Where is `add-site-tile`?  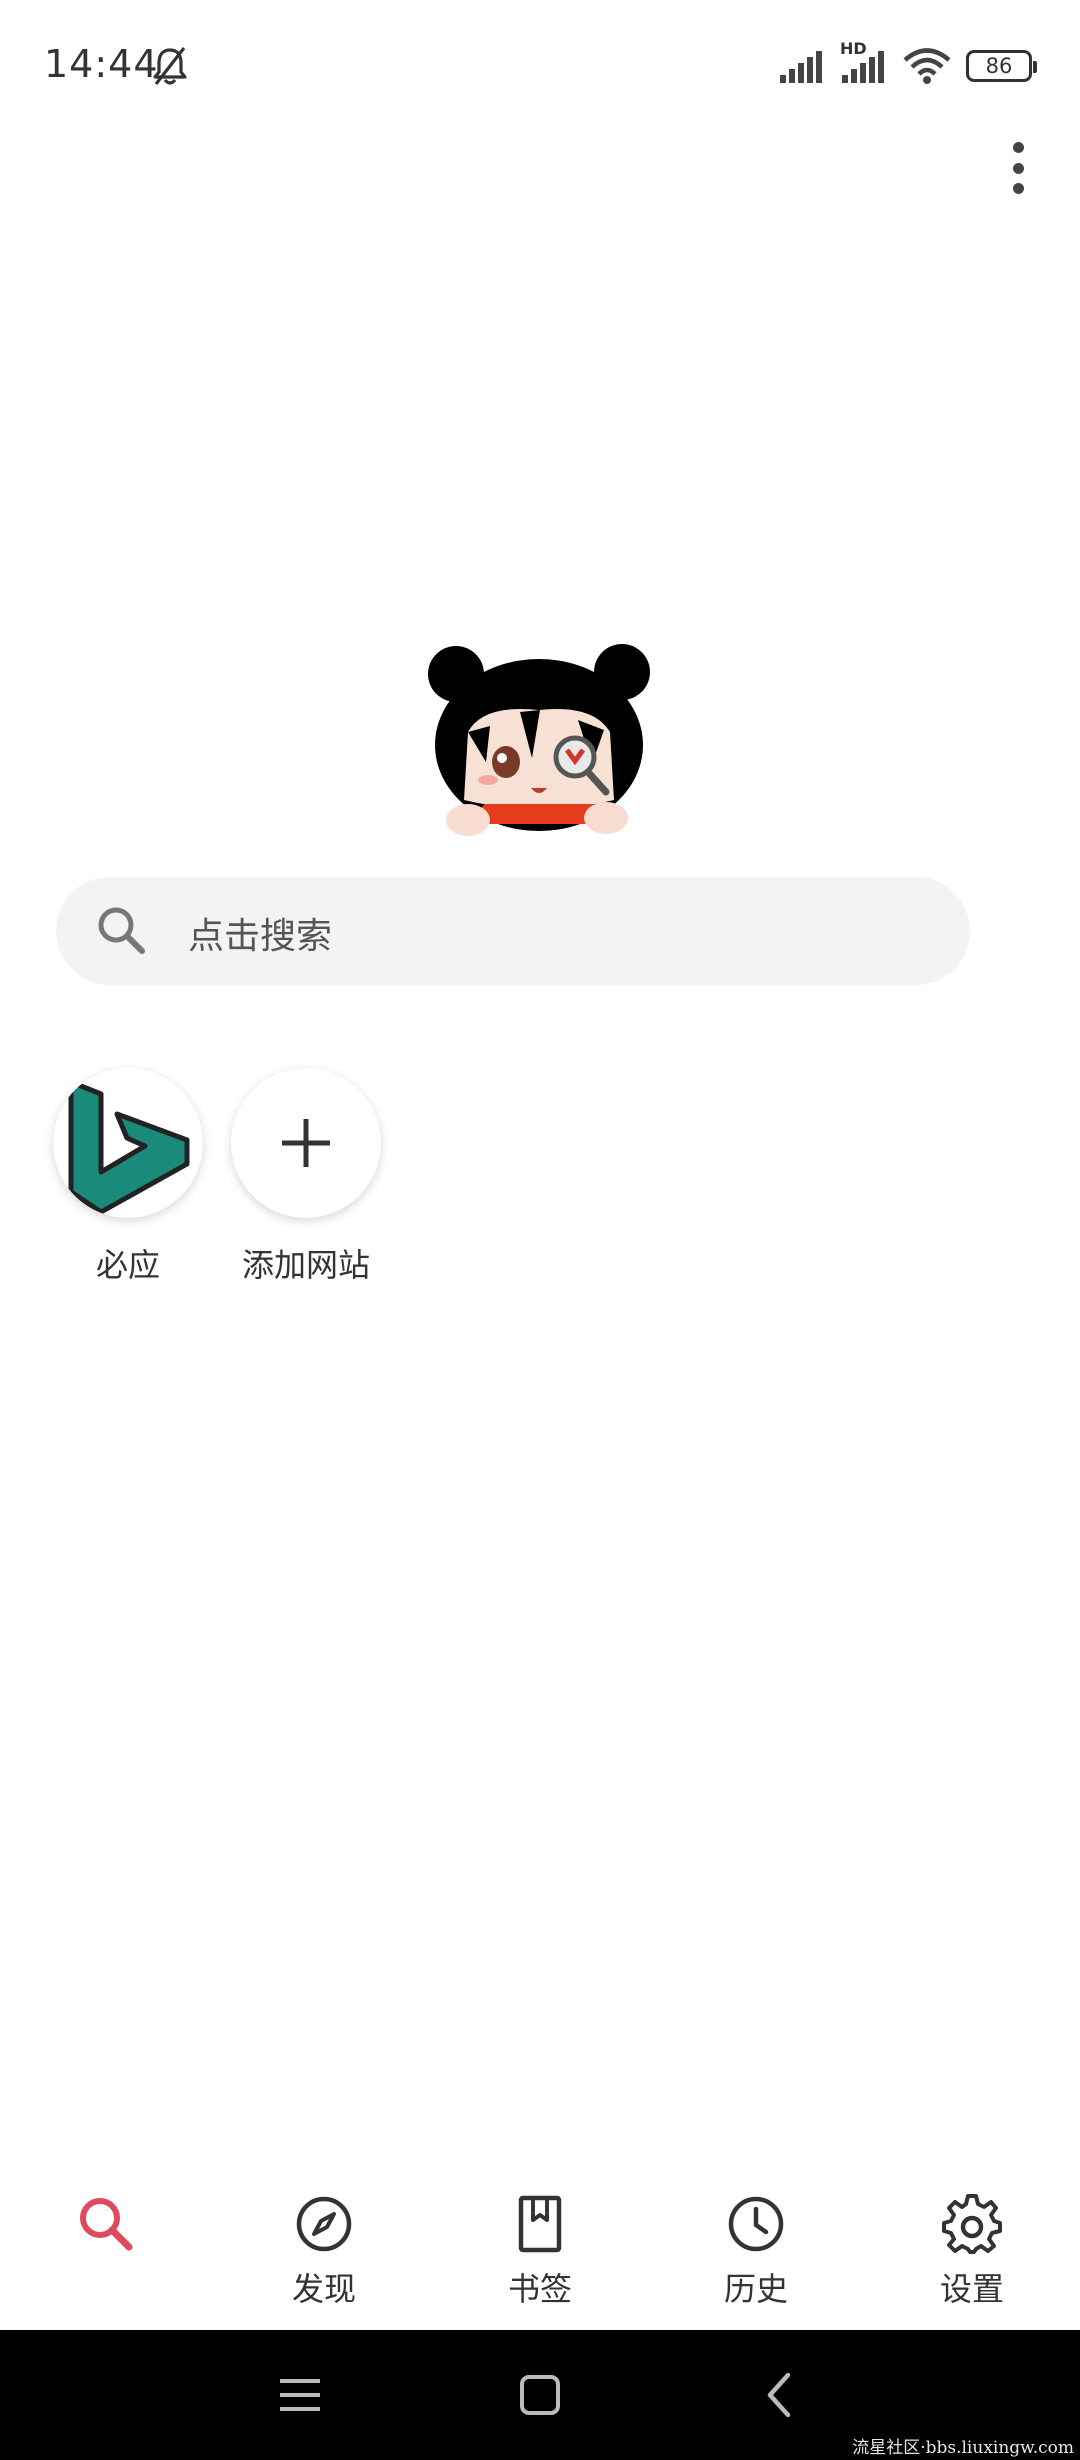
add-site-tile is located at coordinates (306, 1143).